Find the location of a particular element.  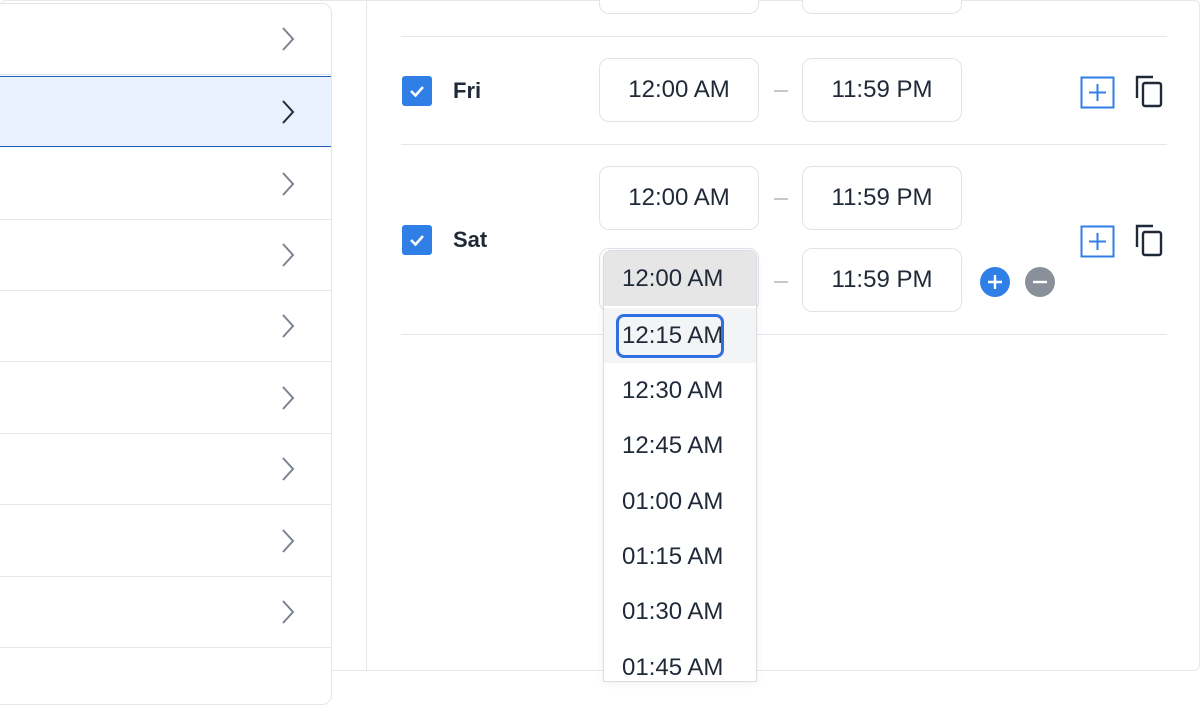

list-item-selected is located at coordinates (165, 111).